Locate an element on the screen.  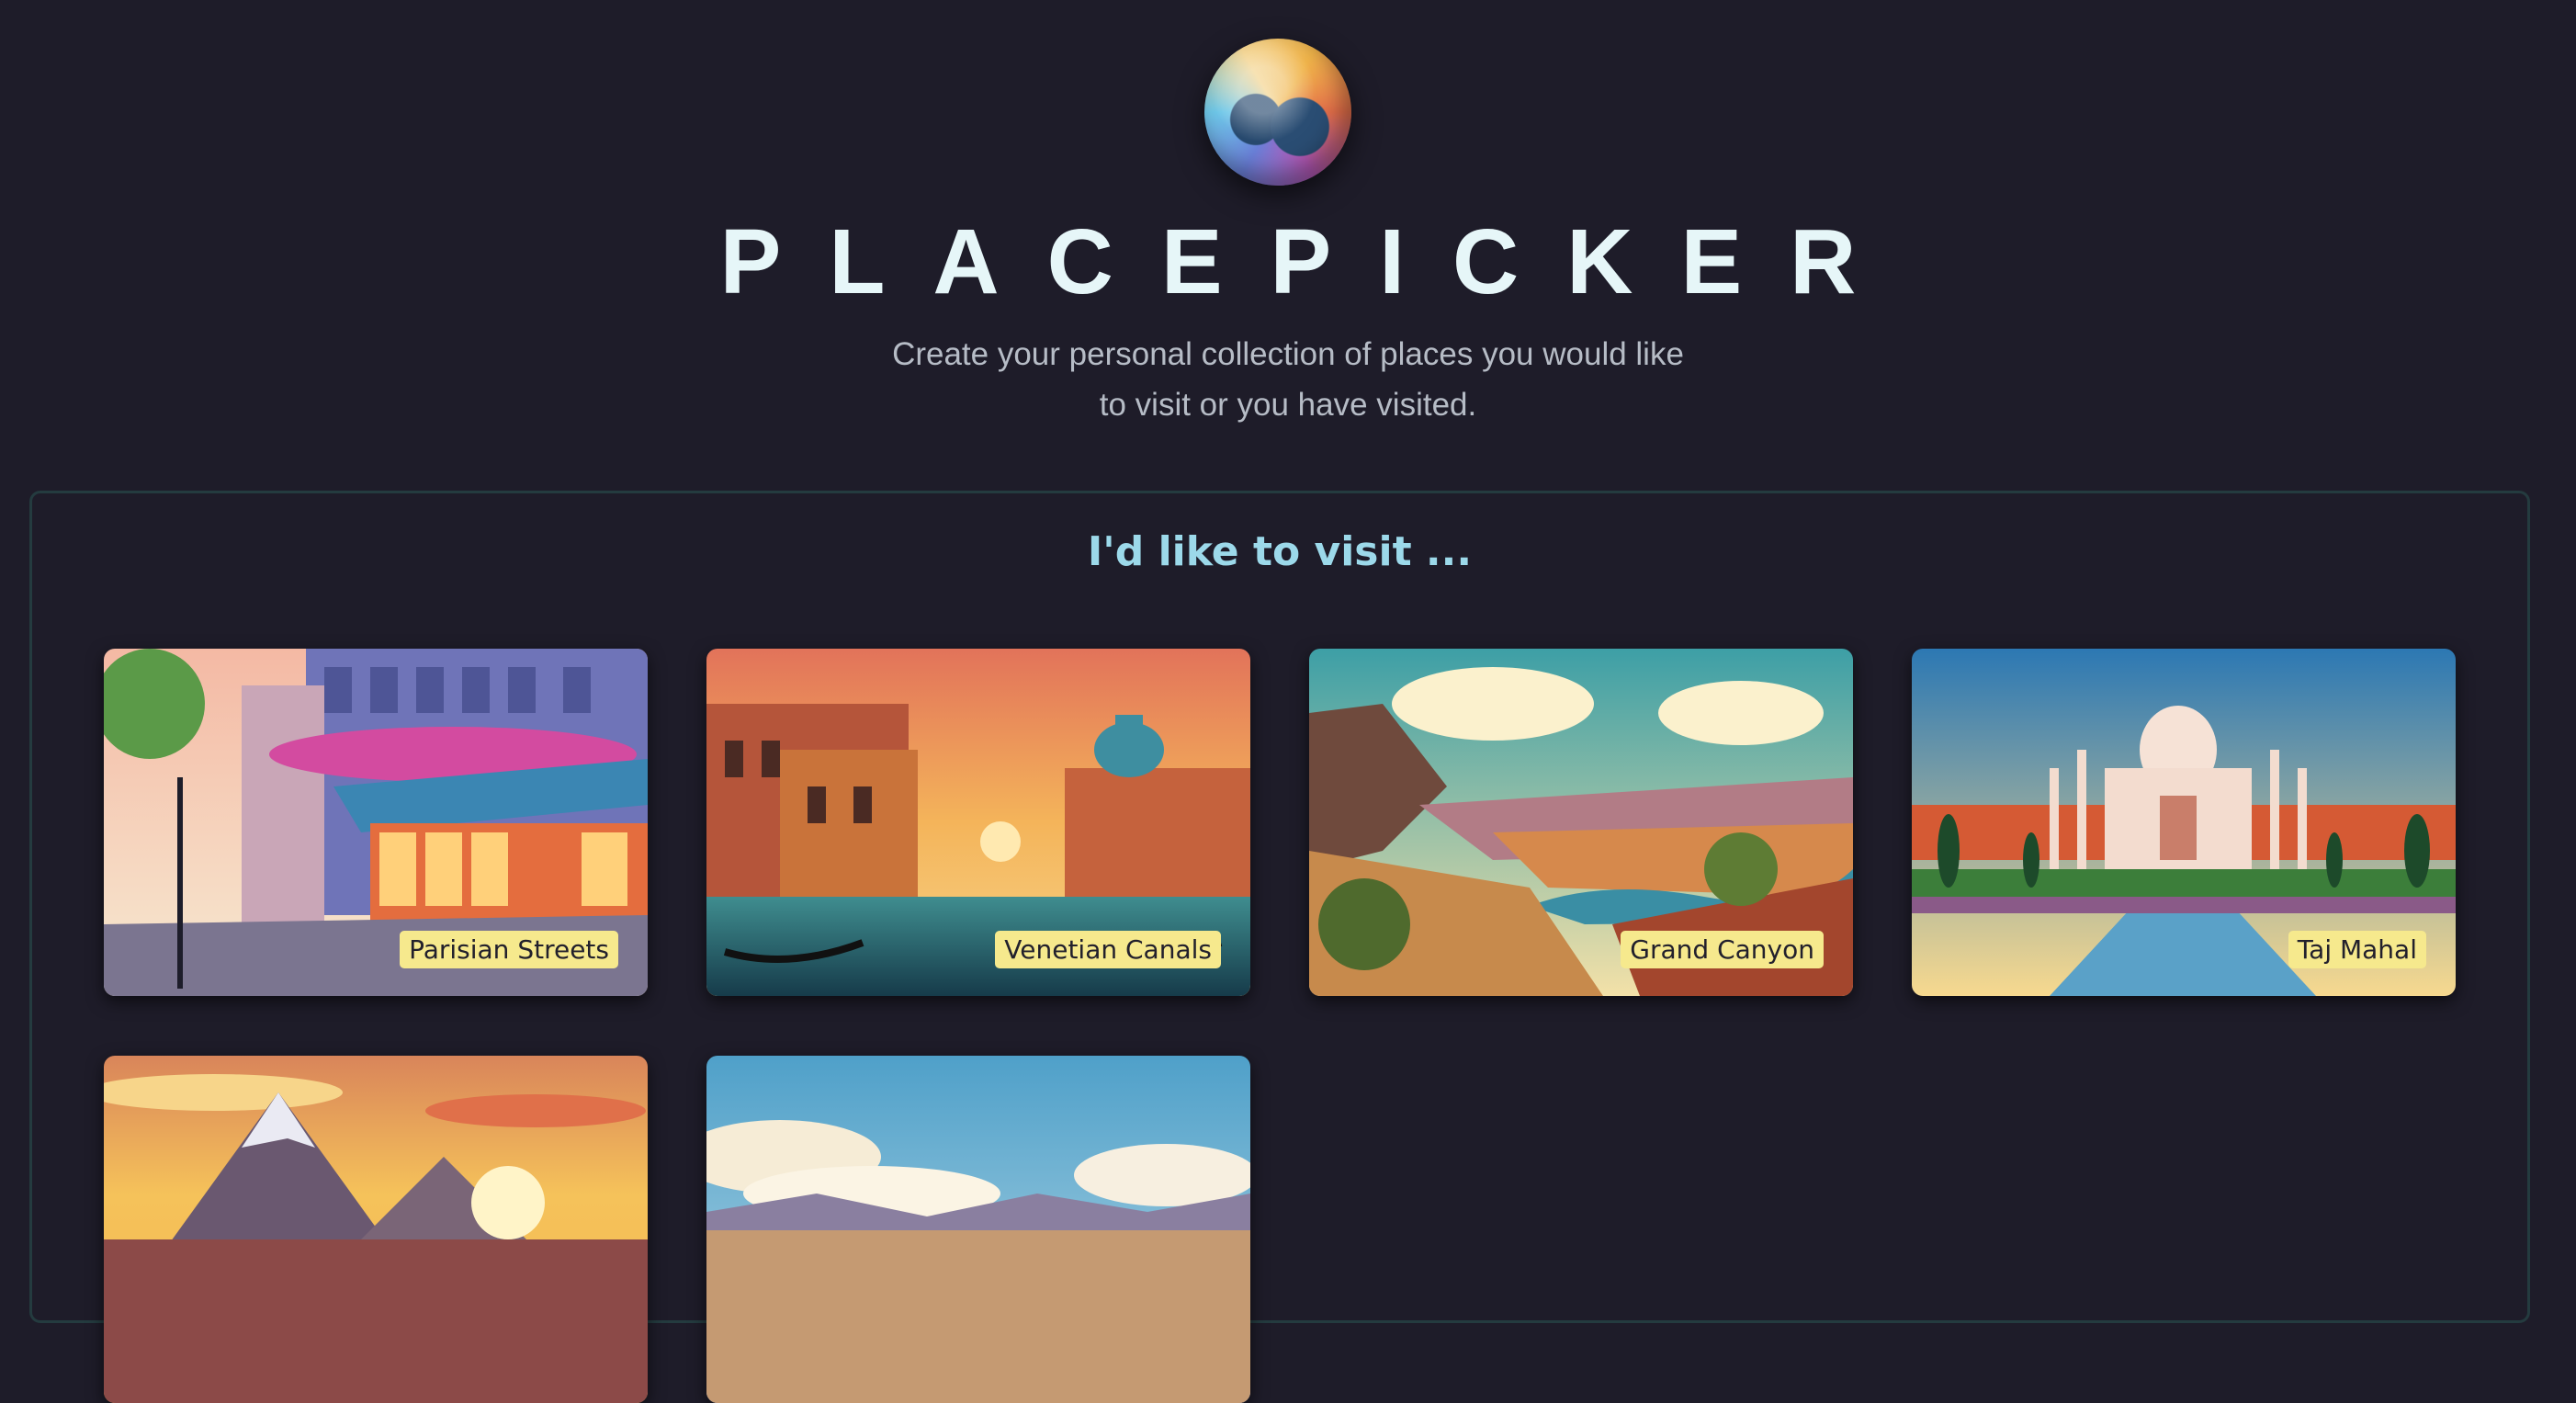
app-title: PLACEPICKER is located at coordinates (1311, 261).